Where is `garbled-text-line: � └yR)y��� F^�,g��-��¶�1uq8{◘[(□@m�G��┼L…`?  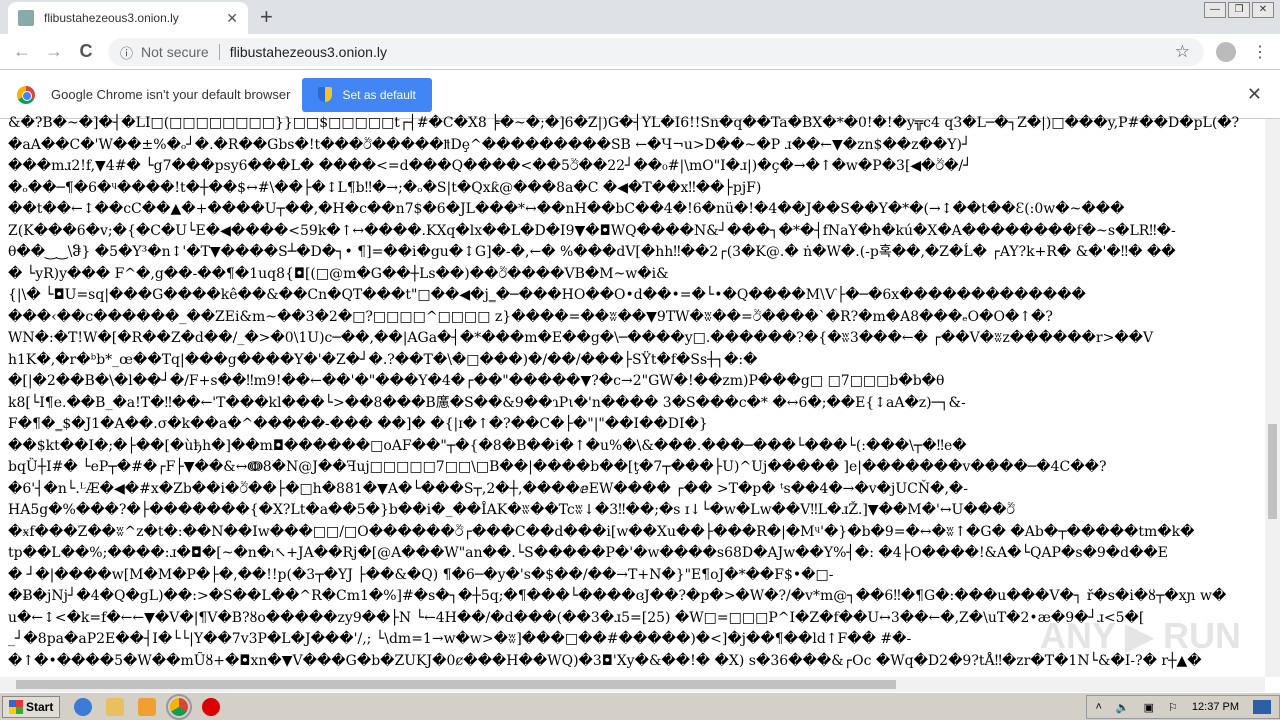
garbled-text-line: � └yR)y��� F^�,g��-��¶�1uq8{◘[(□@m�G��┼L… is located at coordinates (338, 273).